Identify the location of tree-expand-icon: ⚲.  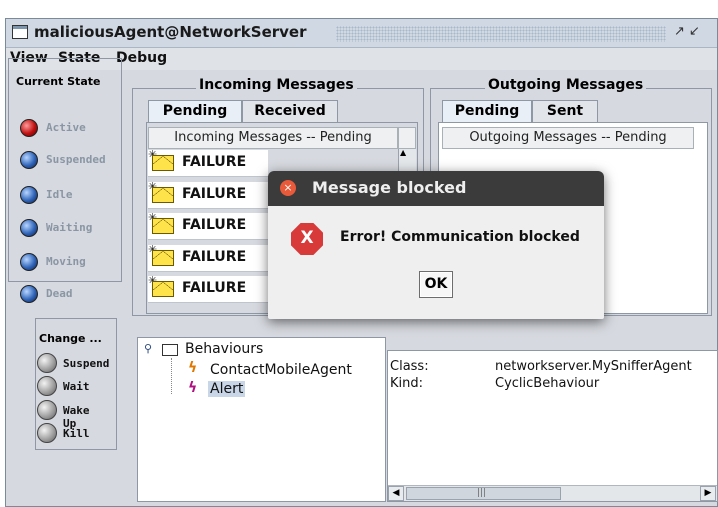
(148, 348).